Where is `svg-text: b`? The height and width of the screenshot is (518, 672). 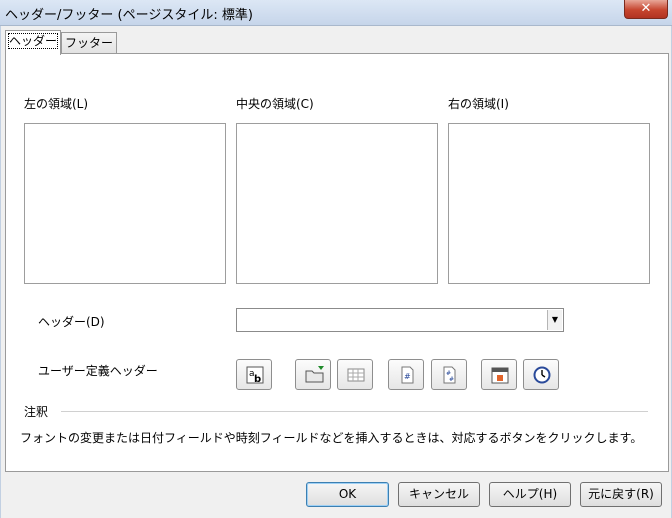
svg-text: b is located at coordinates (257, 379).